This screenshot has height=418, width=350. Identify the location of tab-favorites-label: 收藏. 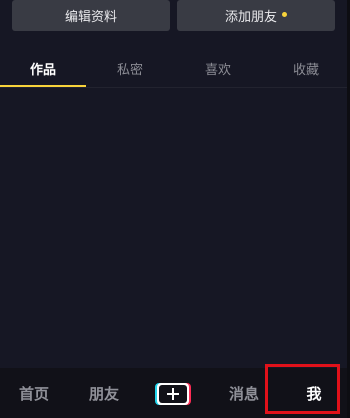
(305, 70).